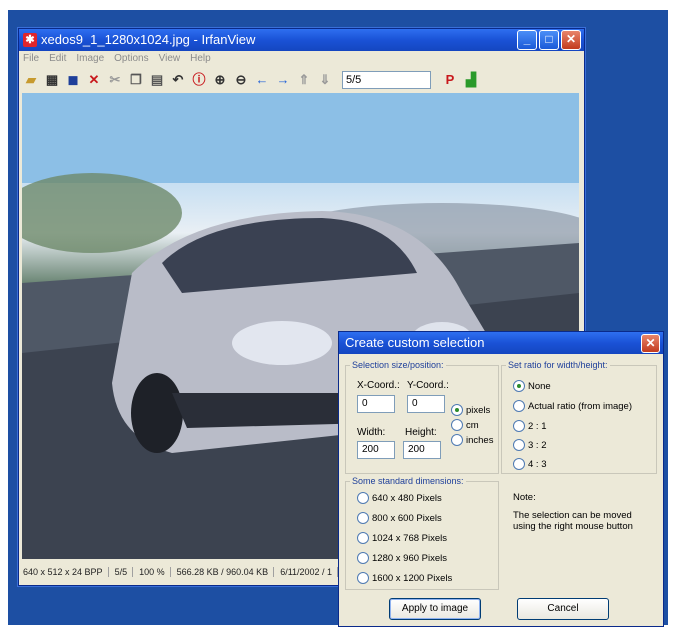 The width and height of the screenshot is (675, 633). I want to click on last-icon: ⇓, so click(325, 80).